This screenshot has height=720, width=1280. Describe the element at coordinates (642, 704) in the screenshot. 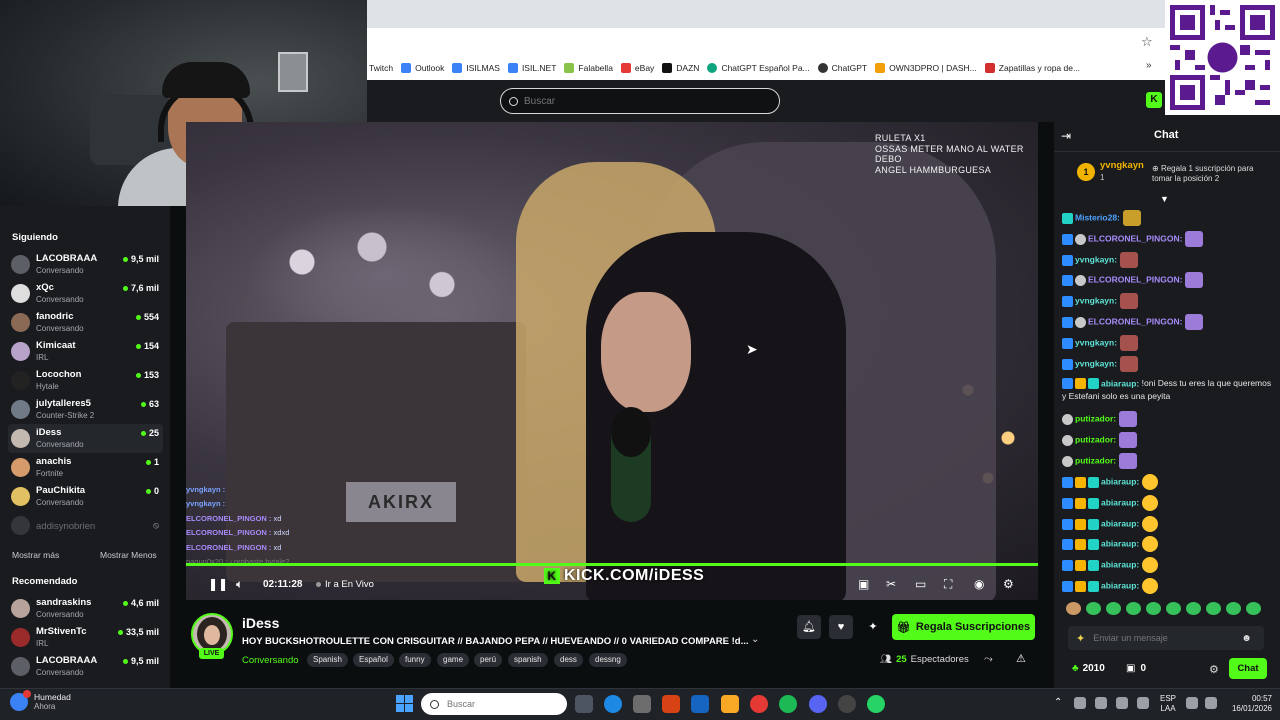

I see `store-icon` at that location.